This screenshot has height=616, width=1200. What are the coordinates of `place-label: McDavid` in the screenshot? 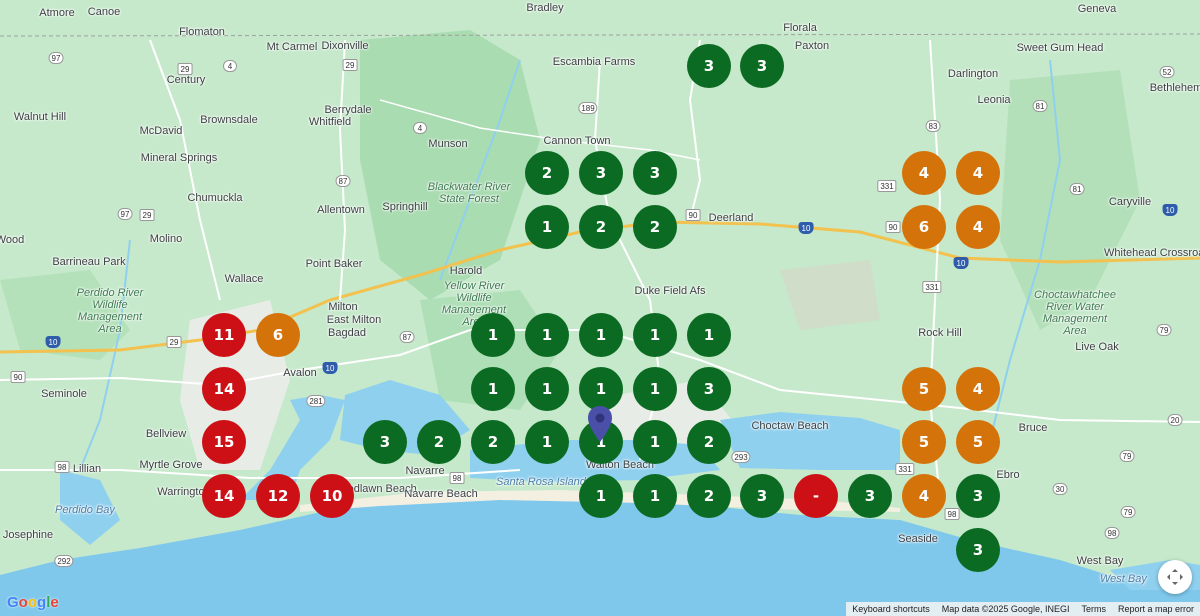 It's located at (161, 131).